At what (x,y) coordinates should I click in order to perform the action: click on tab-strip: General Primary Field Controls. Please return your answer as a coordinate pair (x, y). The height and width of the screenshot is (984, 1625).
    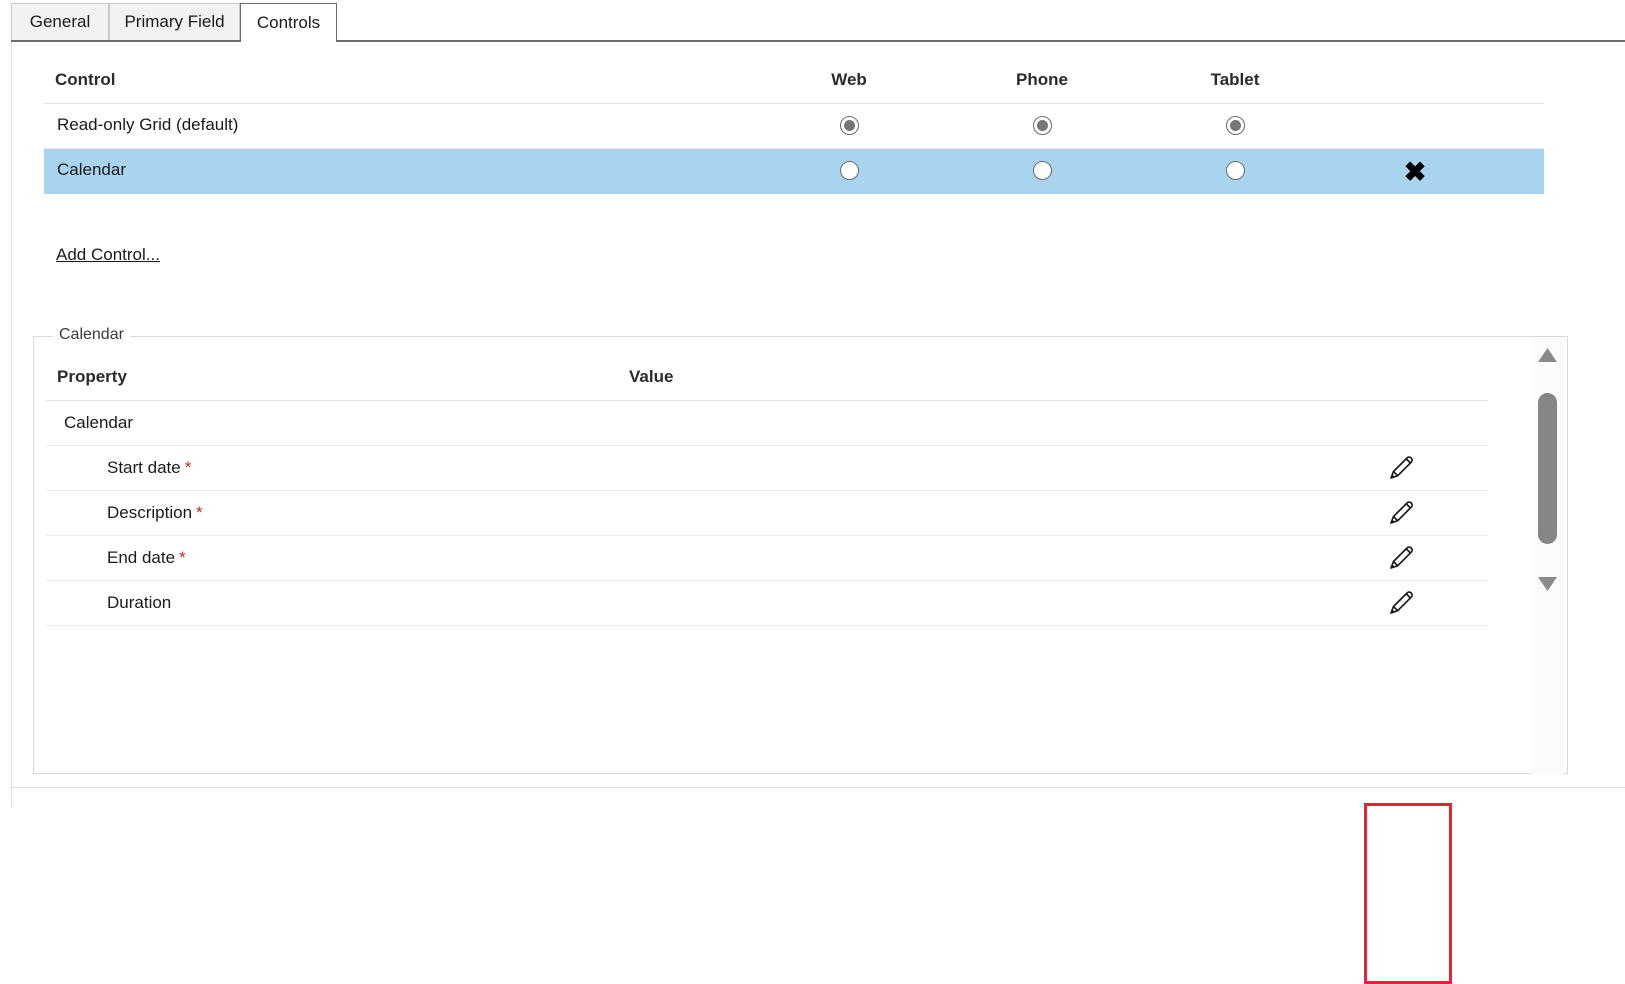
    Looking at the image, I should click on (812, 21).